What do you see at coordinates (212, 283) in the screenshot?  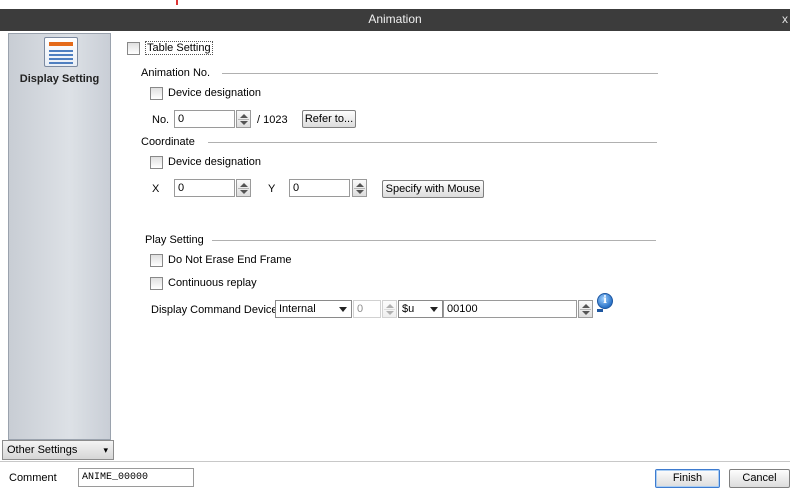 I see `checkbox-label: Continuous replay` at bounding box center [212, 283].